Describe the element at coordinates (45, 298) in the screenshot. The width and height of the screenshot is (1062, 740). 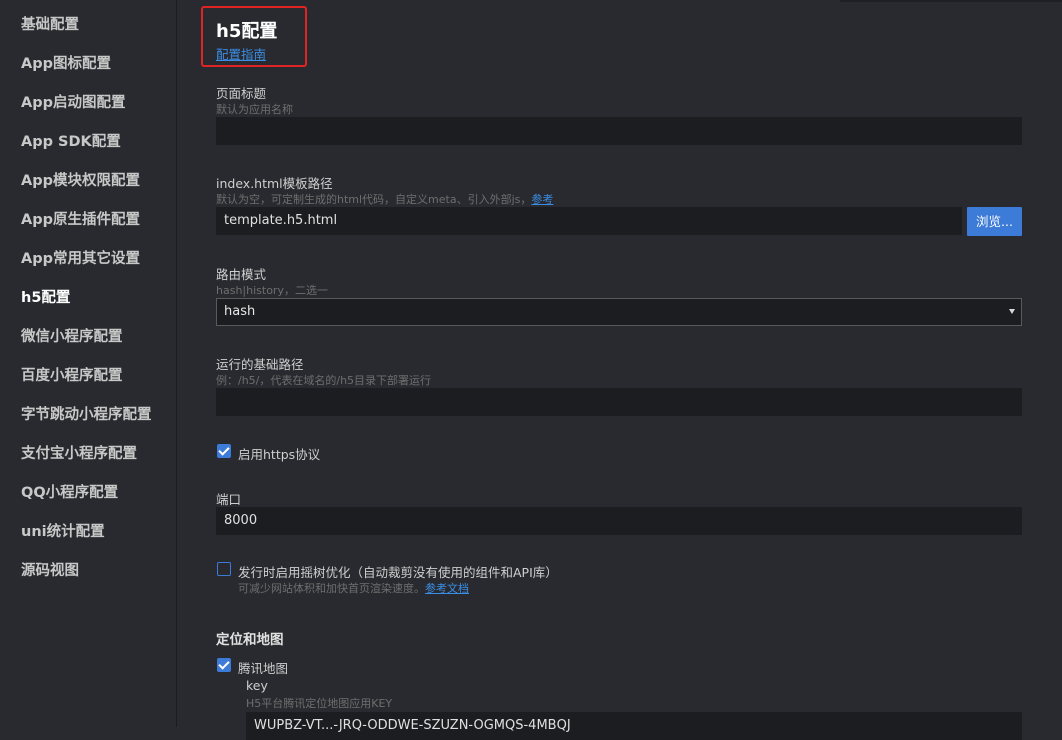
I see `sidebar-item-h5: h5配置` at that location.